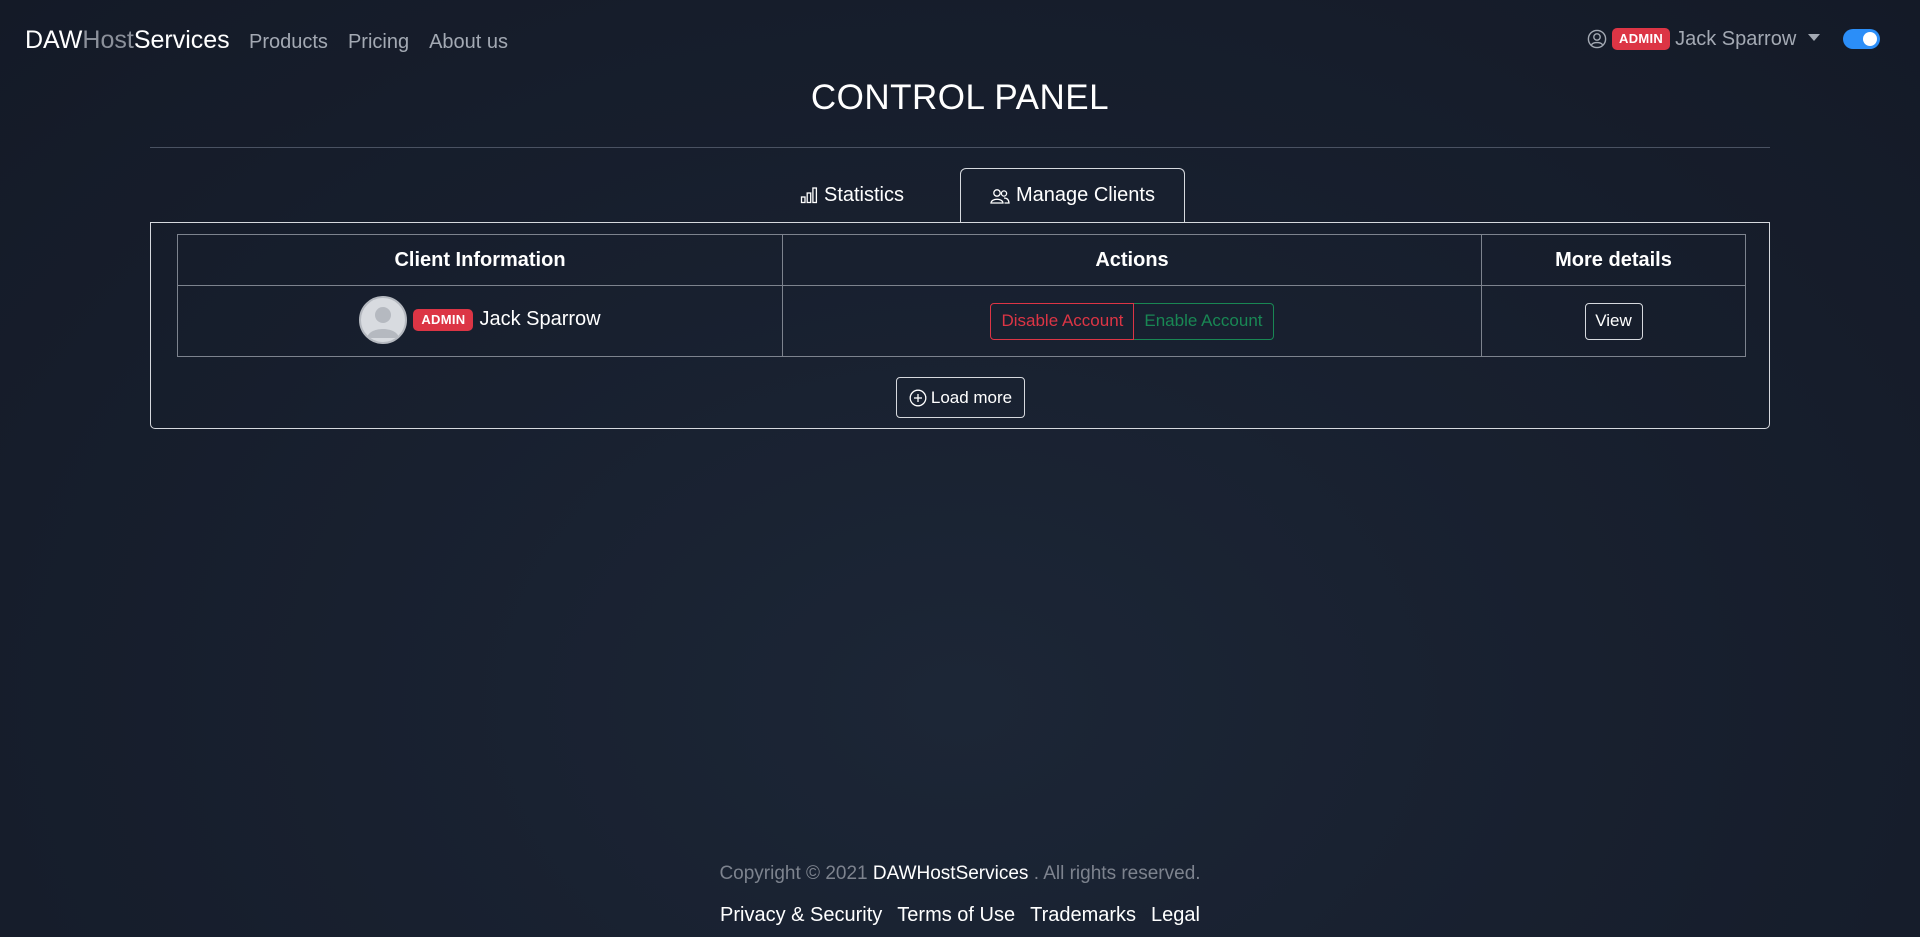 The width and height of the screenshot is (1920, 937). Describe the element at coordinates (971, 397) in the screenshot. I see `load-more-label: Load more` at that location.